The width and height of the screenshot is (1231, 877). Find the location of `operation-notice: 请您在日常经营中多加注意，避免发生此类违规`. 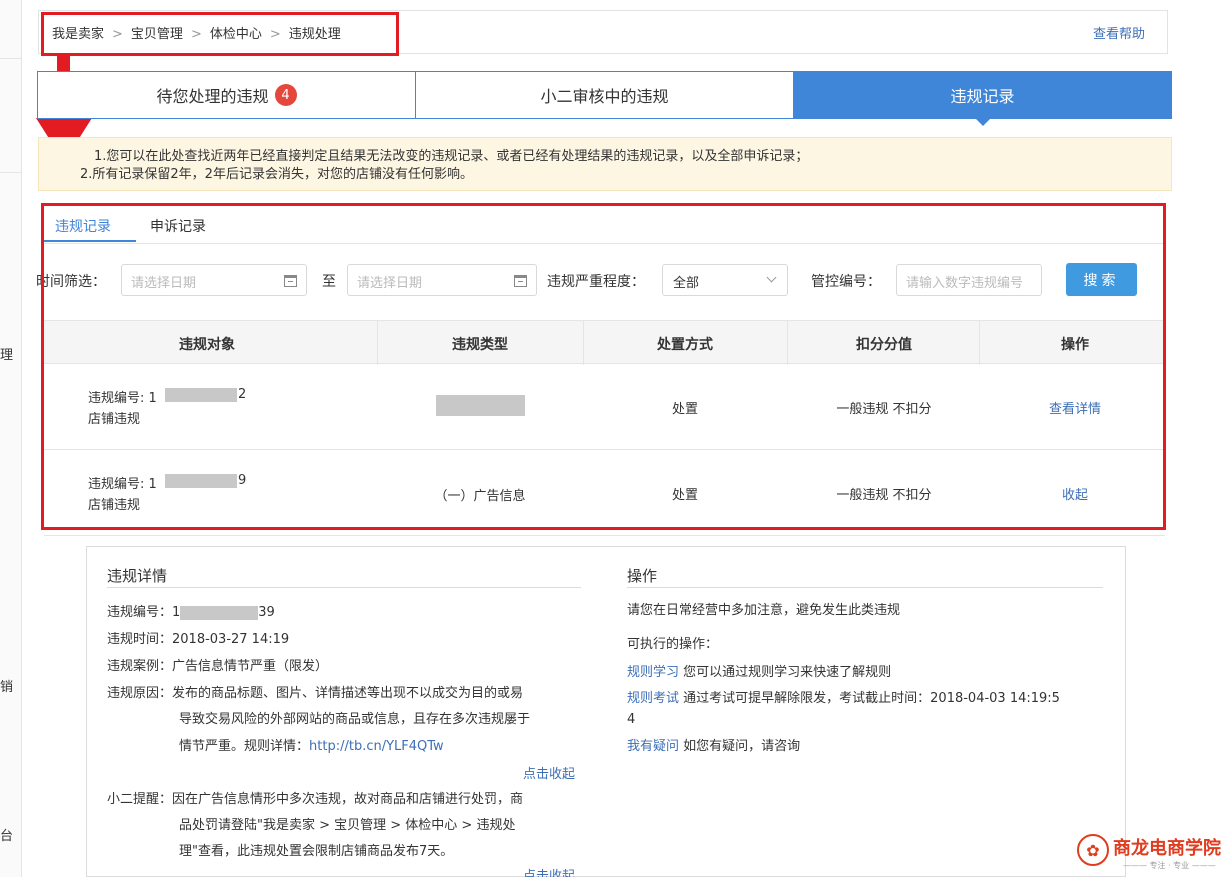

operation-notice: 请您在日常经营中多加注意，避免发生此类违规 is located at coordinates (764, 610).